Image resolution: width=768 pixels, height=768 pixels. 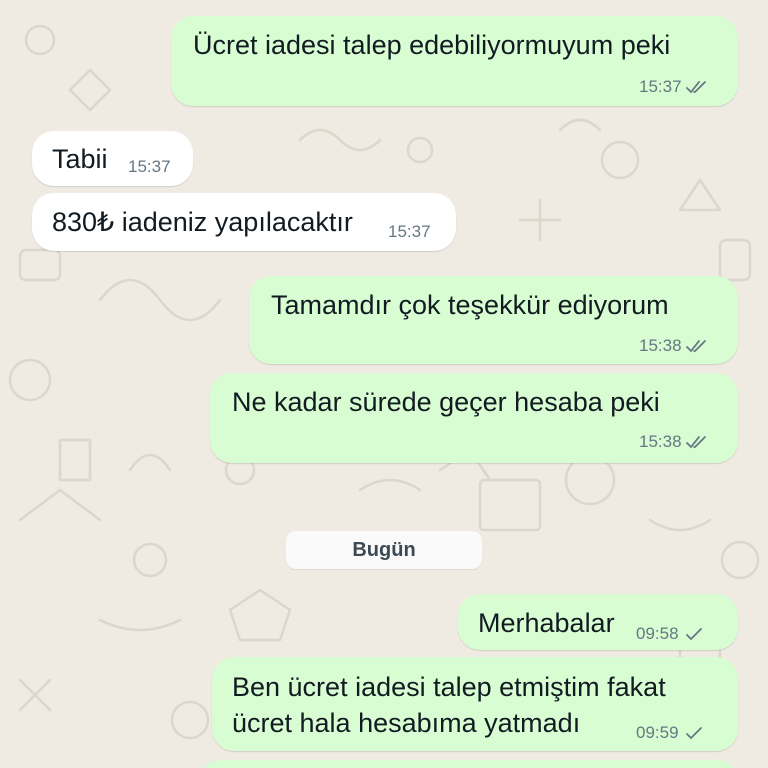 What do you see at coordinates (449, 687) in the screenshot?
I see `message-text-line-1: Ben ücret iadesi talep etmiştim fakat` at bounding box center [449, 687].